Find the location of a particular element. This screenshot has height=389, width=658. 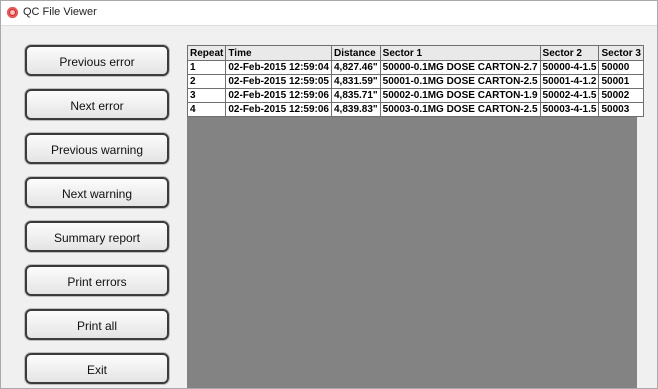

exit-button: Exit is located at coordinates (97, 368).